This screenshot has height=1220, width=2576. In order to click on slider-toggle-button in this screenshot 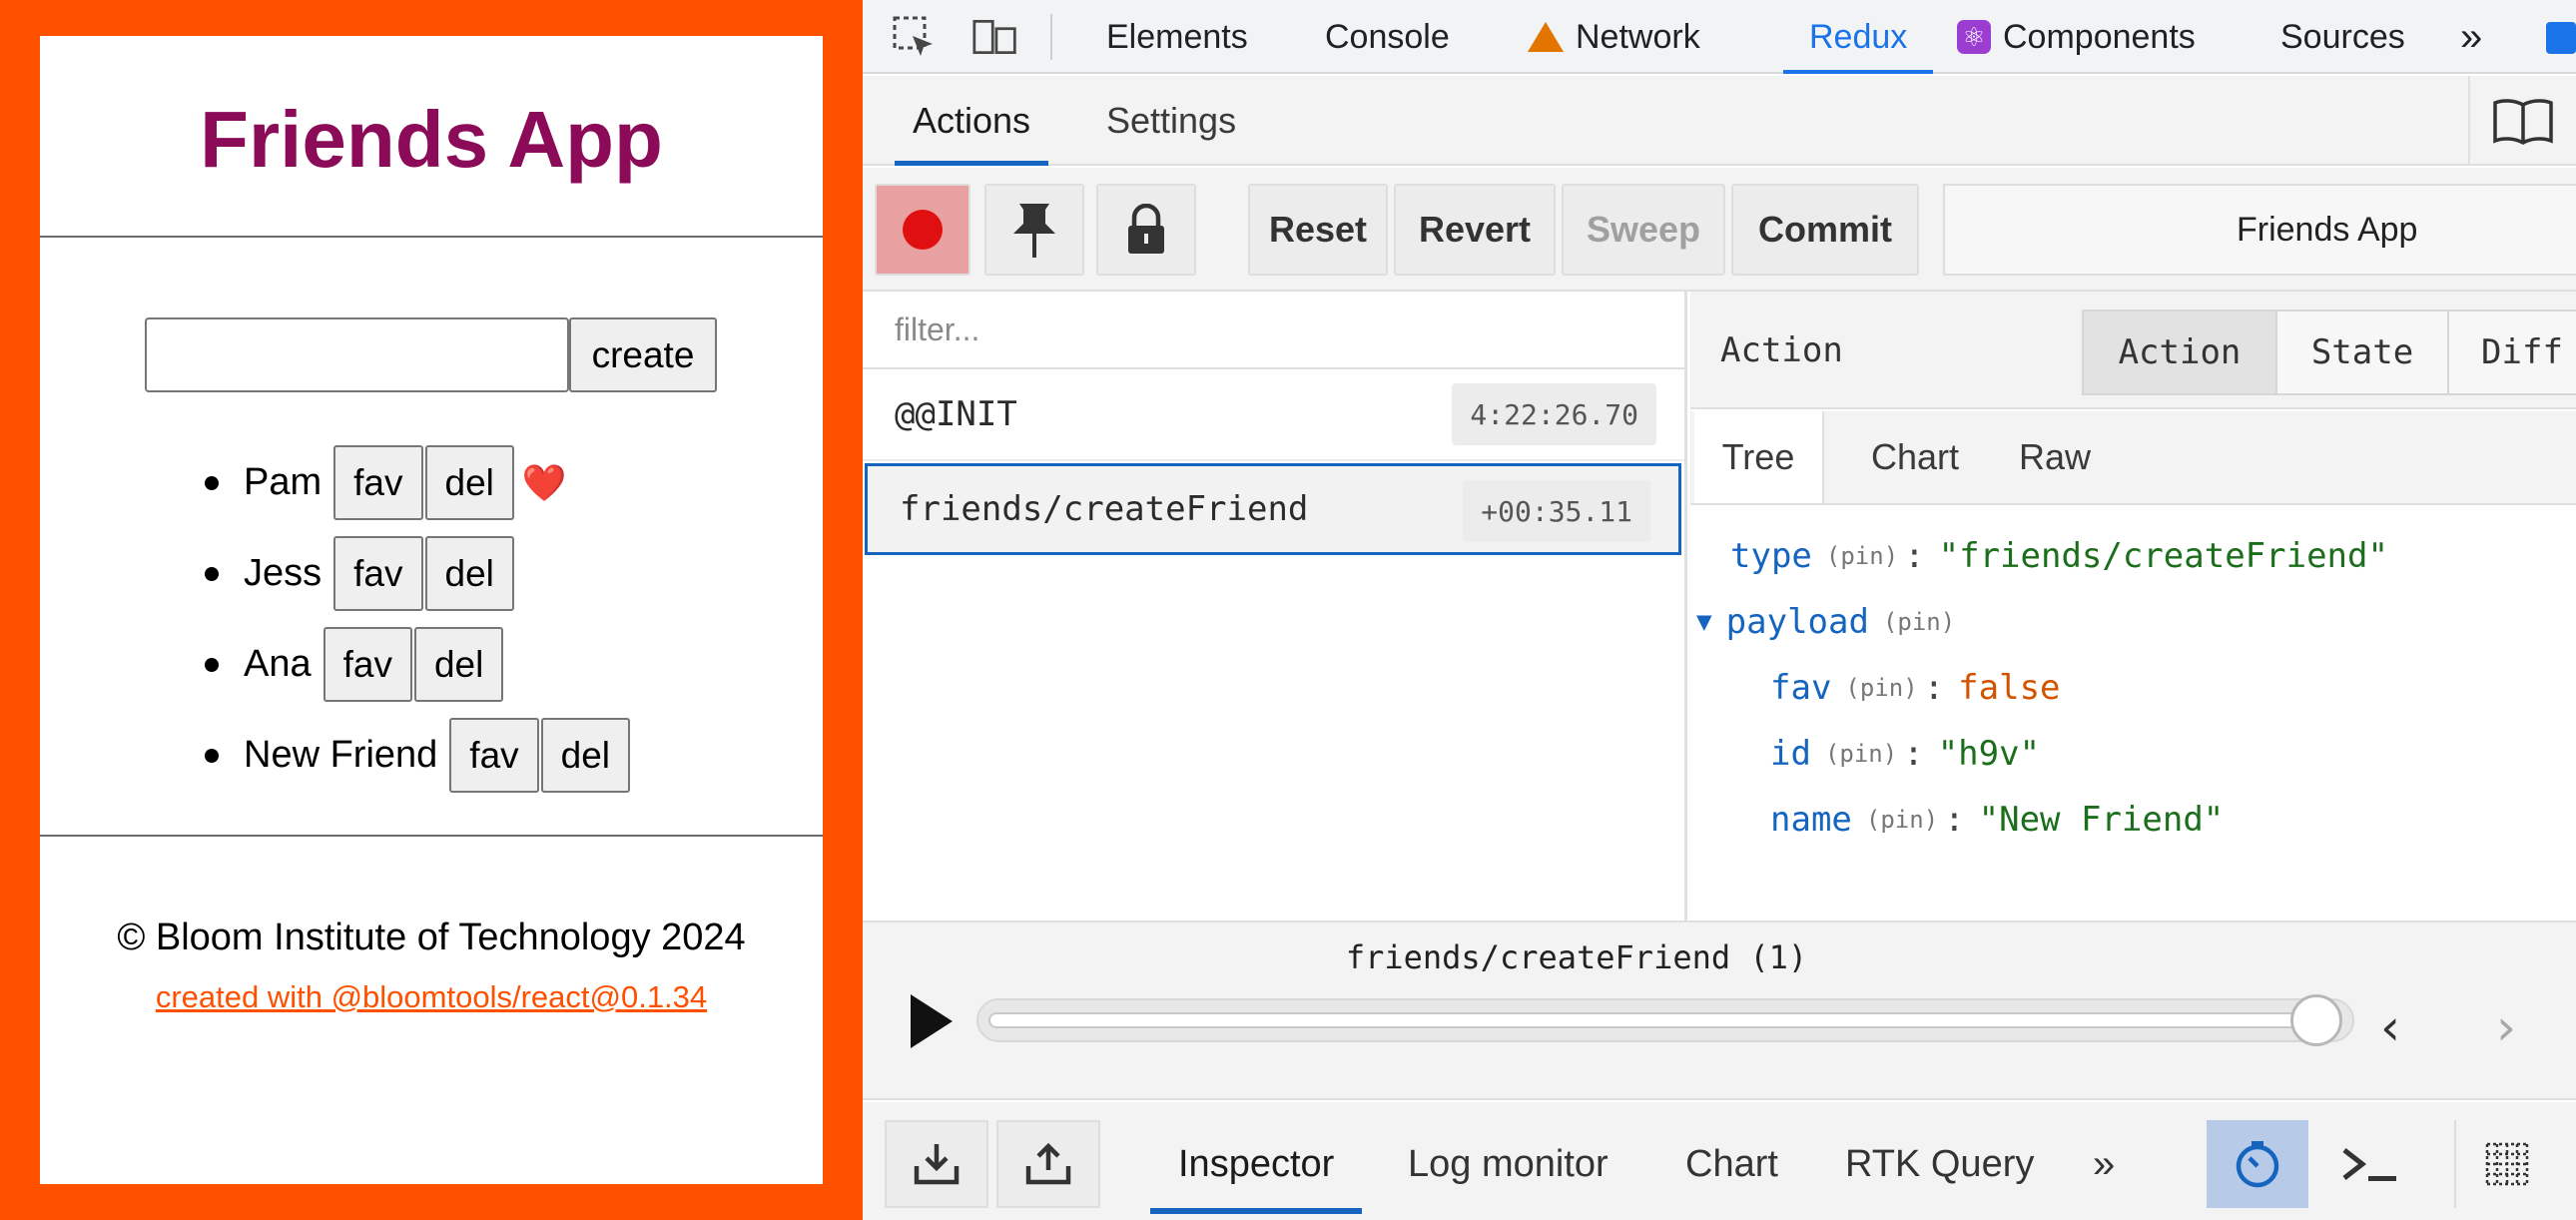, I will do `click(2506, 1164)`.